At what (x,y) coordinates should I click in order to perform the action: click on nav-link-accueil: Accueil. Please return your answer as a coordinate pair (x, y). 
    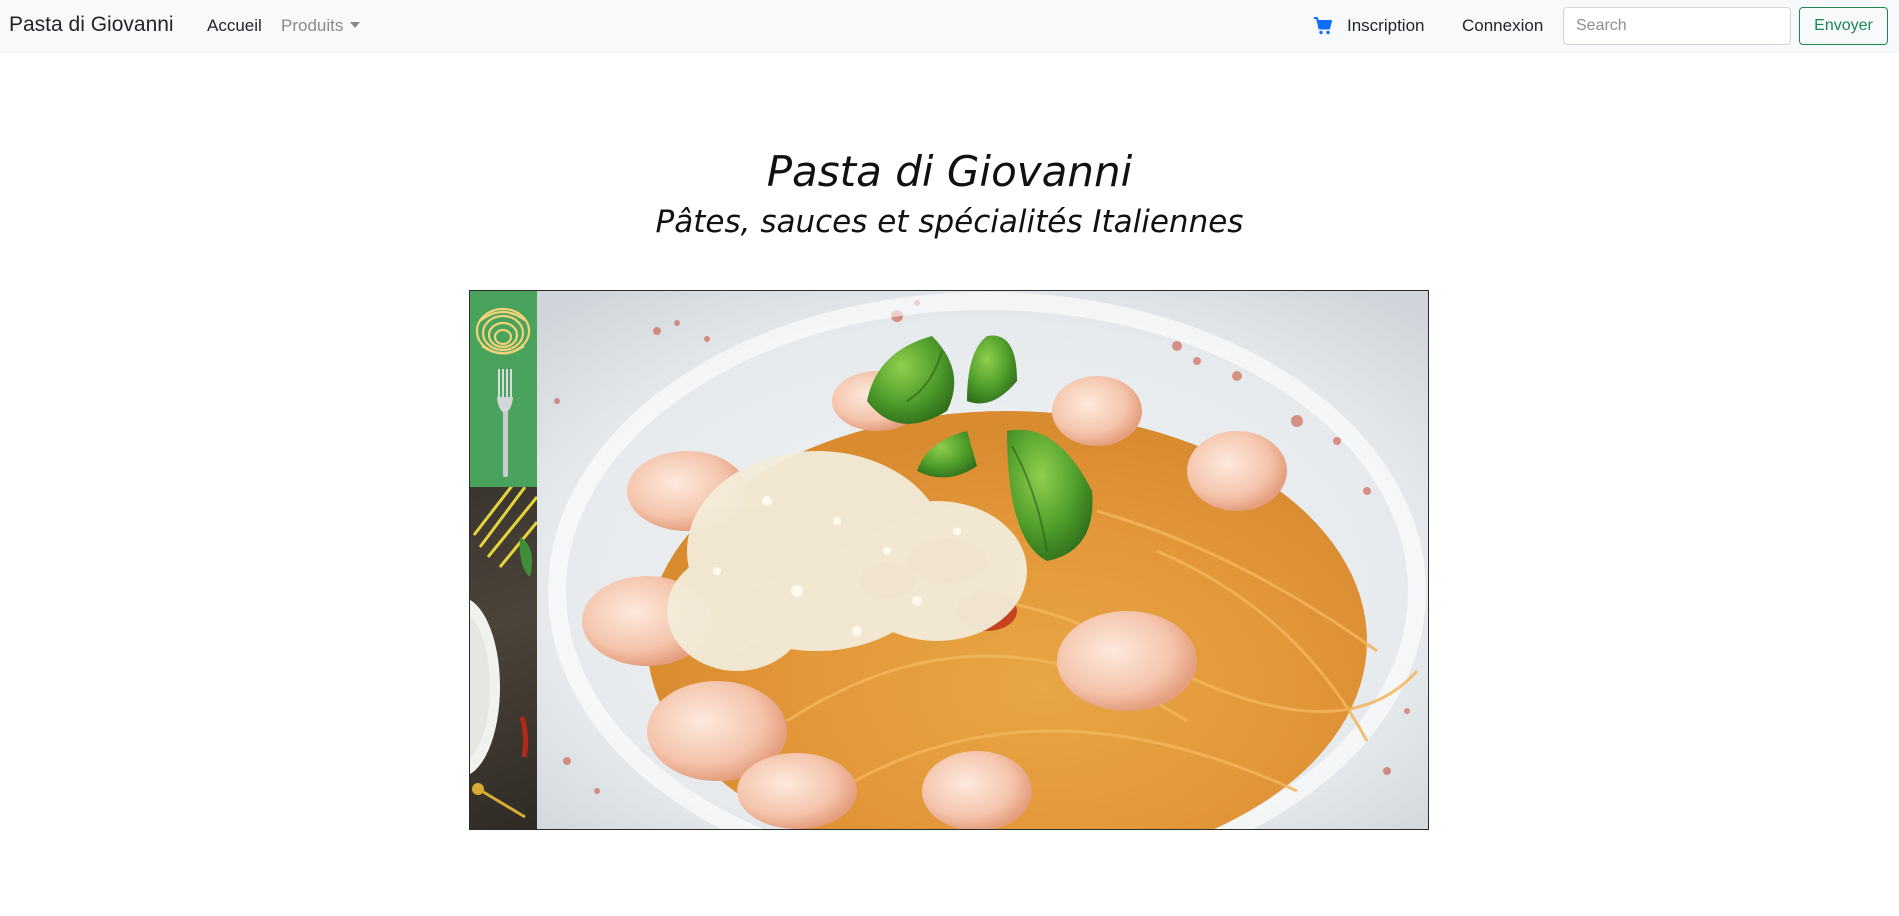
    Looking at the image, I should click on (234, 26).